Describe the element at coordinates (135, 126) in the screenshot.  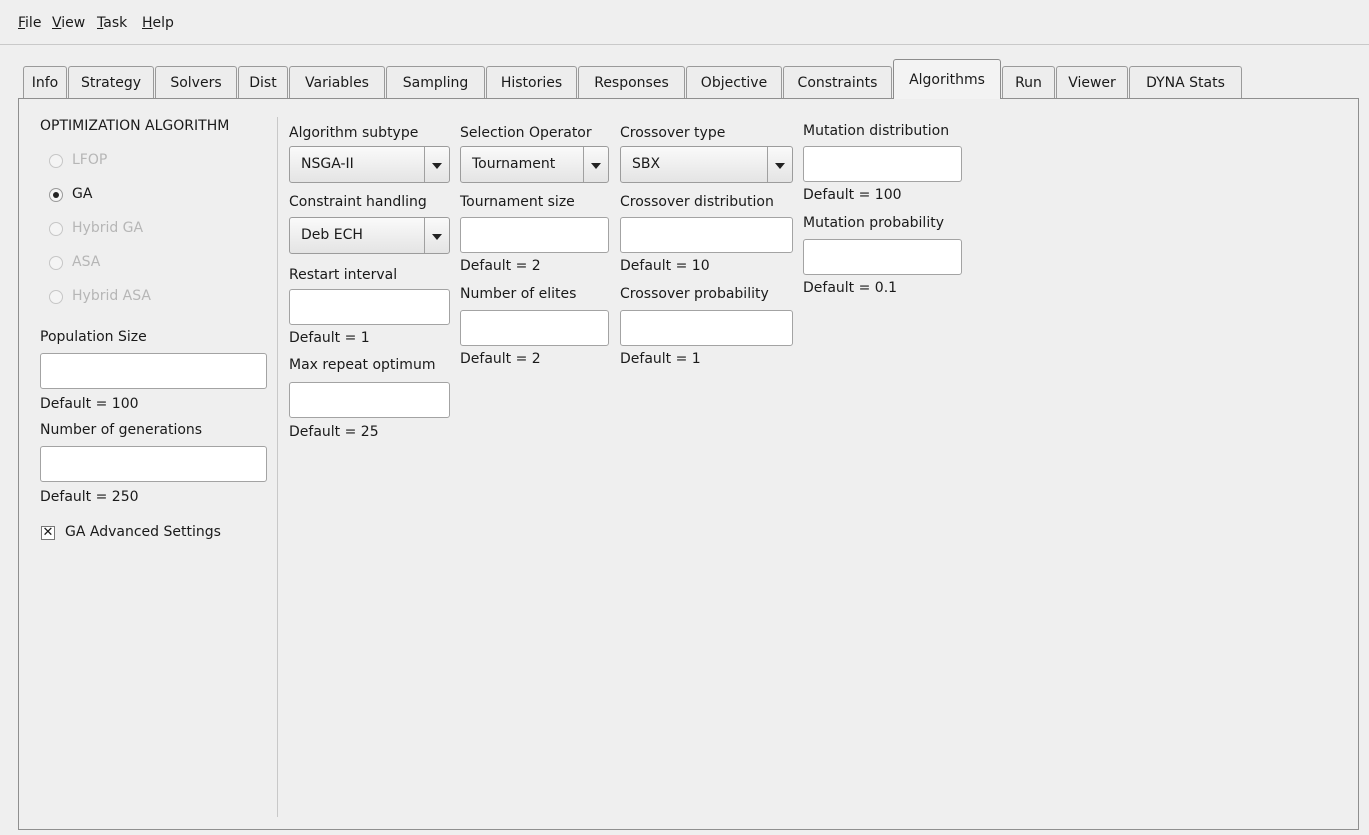
I see `optimization-algorithm-heading: OPTIMIZATION ALGORITHM` at that location.